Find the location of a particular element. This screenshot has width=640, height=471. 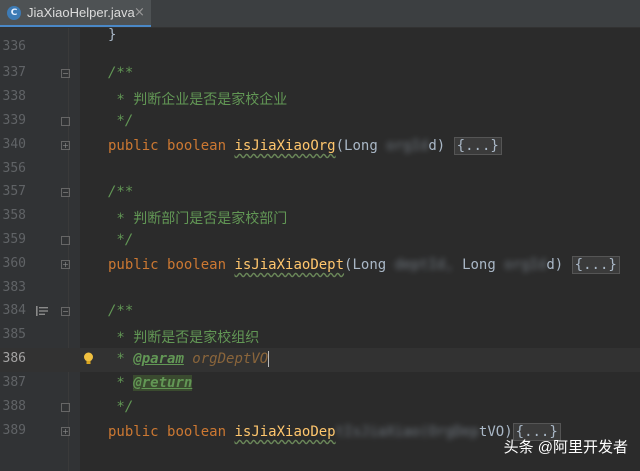

line-number: 339 is located at coordinates (14, 120).